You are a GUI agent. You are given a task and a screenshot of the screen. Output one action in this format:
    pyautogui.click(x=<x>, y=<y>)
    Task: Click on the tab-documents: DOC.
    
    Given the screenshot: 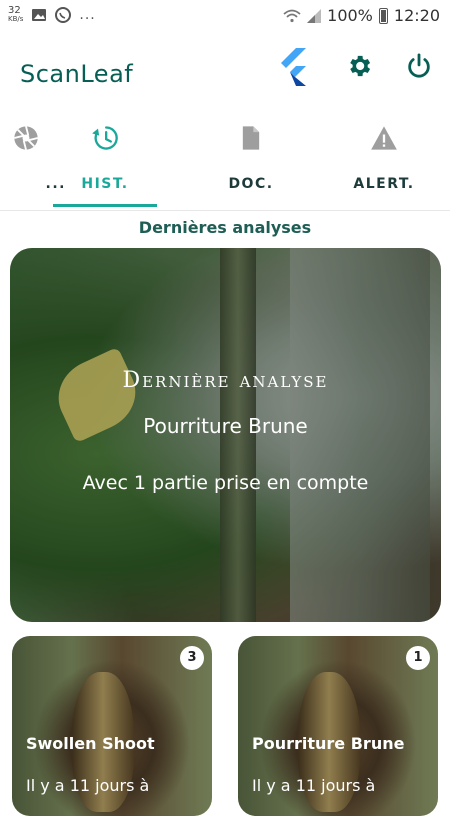 What is the action you would take?
    pyautogui.click(x=251, y=160)
    